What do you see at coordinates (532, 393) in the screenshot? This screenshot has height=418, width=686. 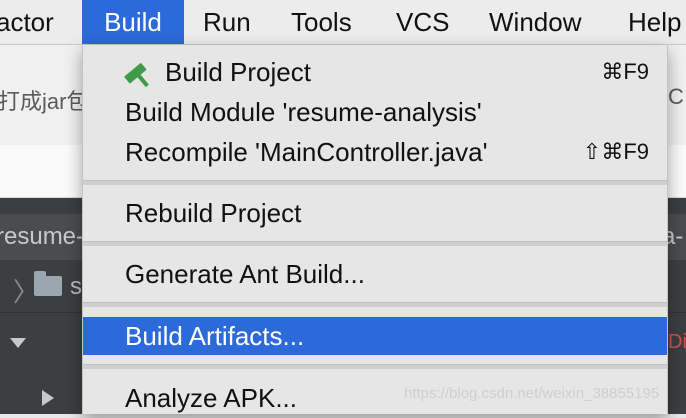 I see `watermark: https://blog.csdn.net/weixin_38855195` at bounding box center [532, 393].